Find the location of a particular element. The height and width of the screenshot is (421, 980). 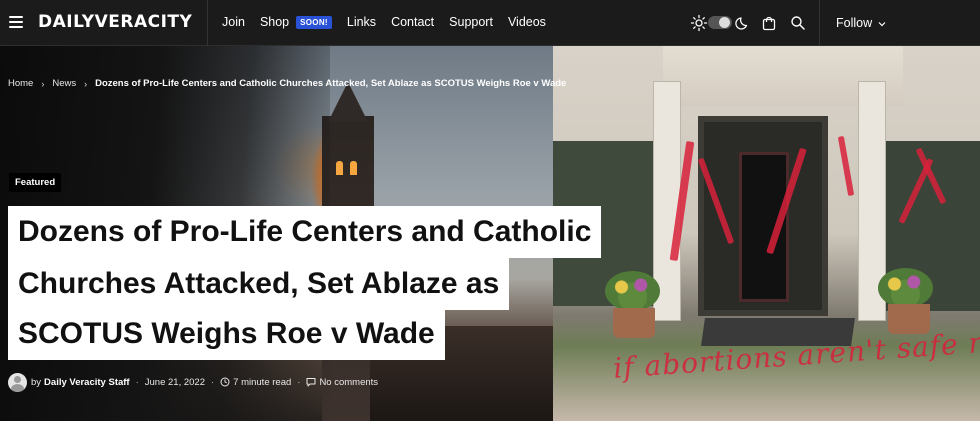

publish-date: June 21, 2022 is located at coordinates (174, 382).